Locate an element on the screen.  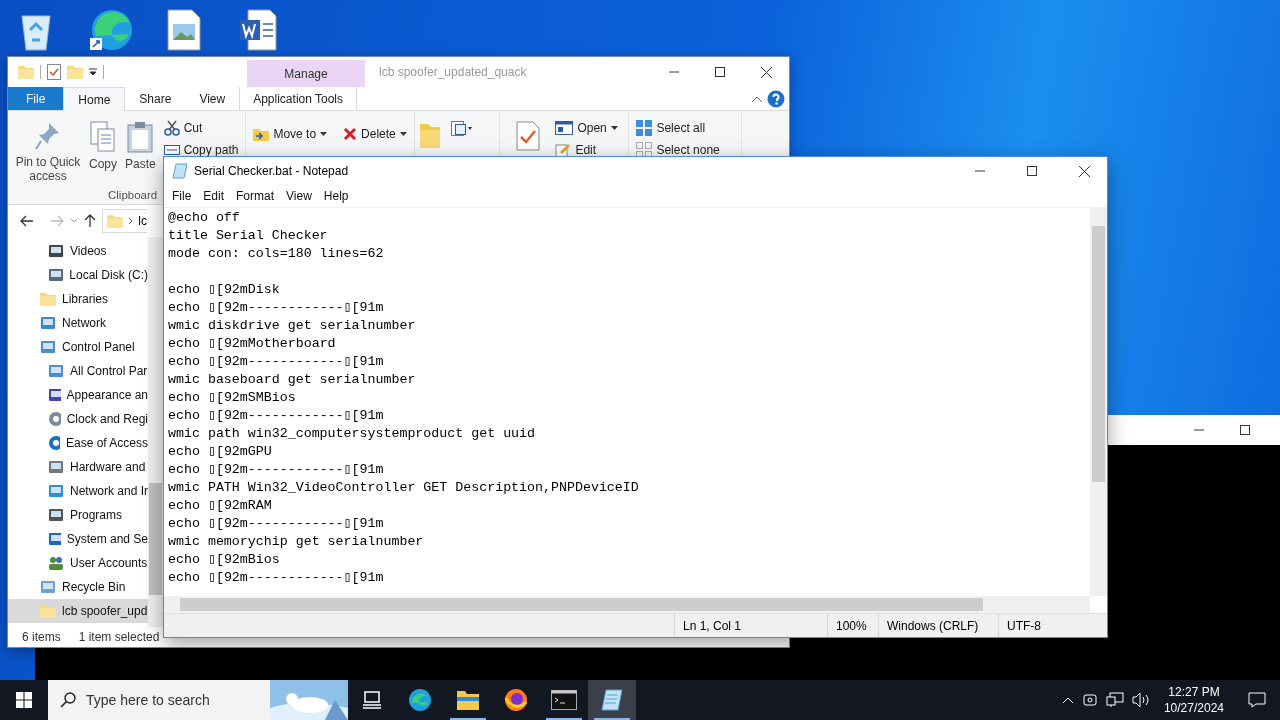
window-title: lcb spoofer_updated_quack is located at coordinates (453, 72).